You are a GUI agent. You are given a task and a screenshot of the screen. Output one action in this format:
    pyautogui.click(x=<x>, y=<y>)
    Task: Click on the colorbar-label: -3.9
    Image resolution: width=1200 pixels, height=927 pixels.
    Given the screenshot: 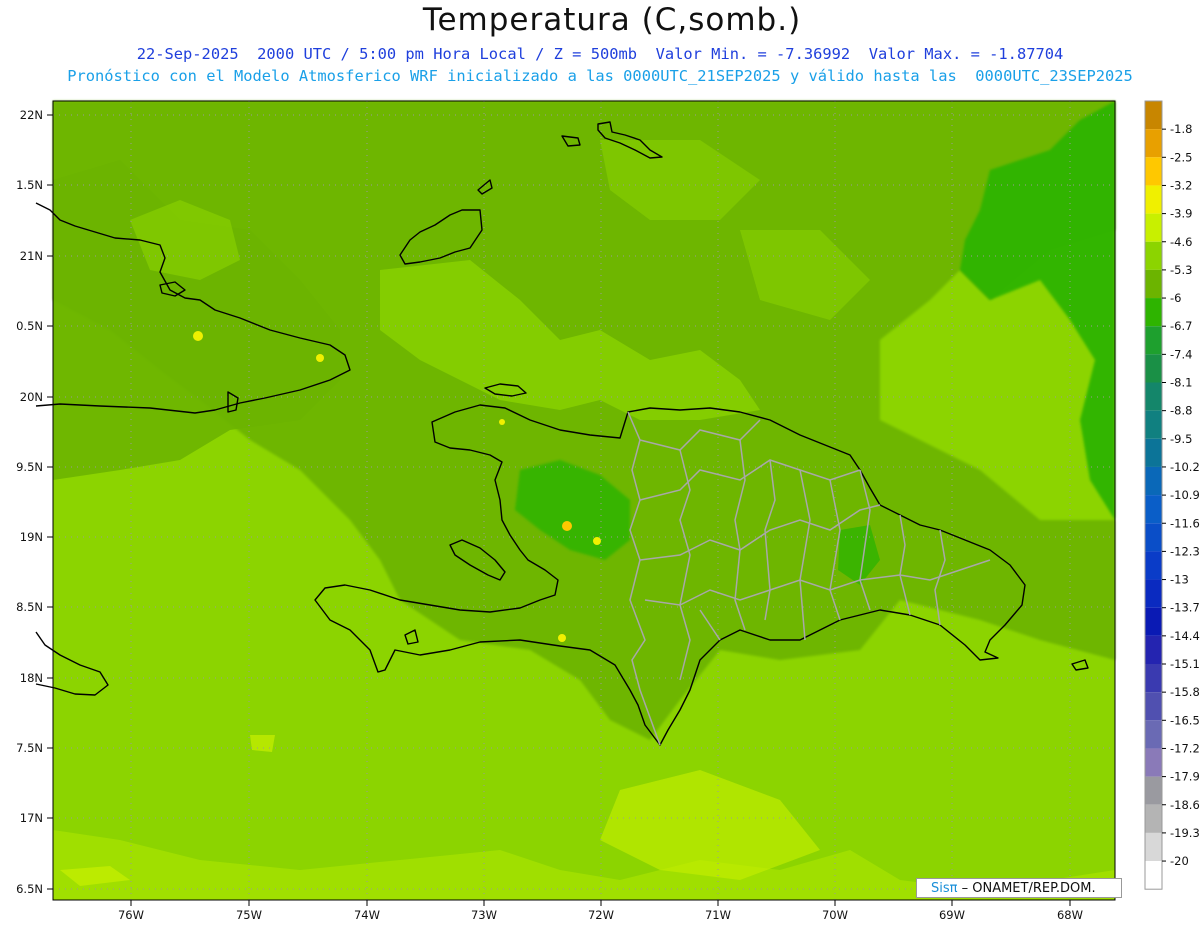 What is the action you would take?
    pyautogui.click(x=1181, y=214)
    